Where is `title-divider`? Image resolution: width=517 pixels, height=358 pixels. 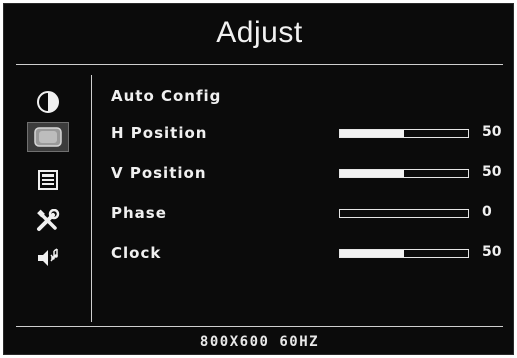 title-divider is located at coordinates (259, 64).